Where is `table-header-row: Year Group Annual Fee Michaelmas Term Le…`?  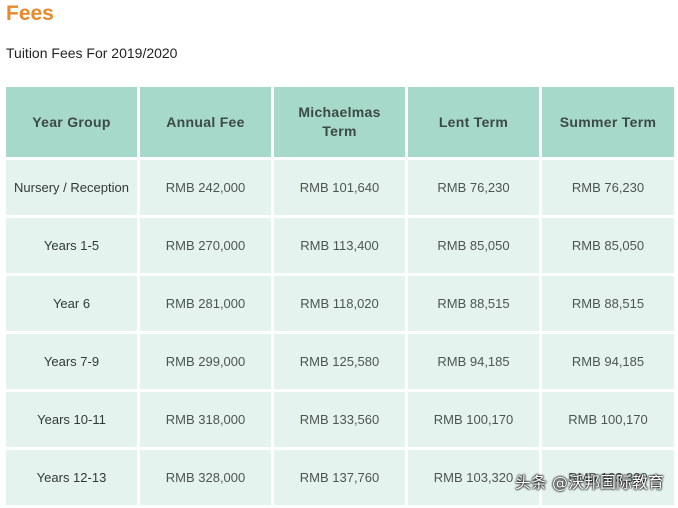
table-header-row: Year Group Annual Fee Michaelmas Term Le… is located at coordinates (340, 122).